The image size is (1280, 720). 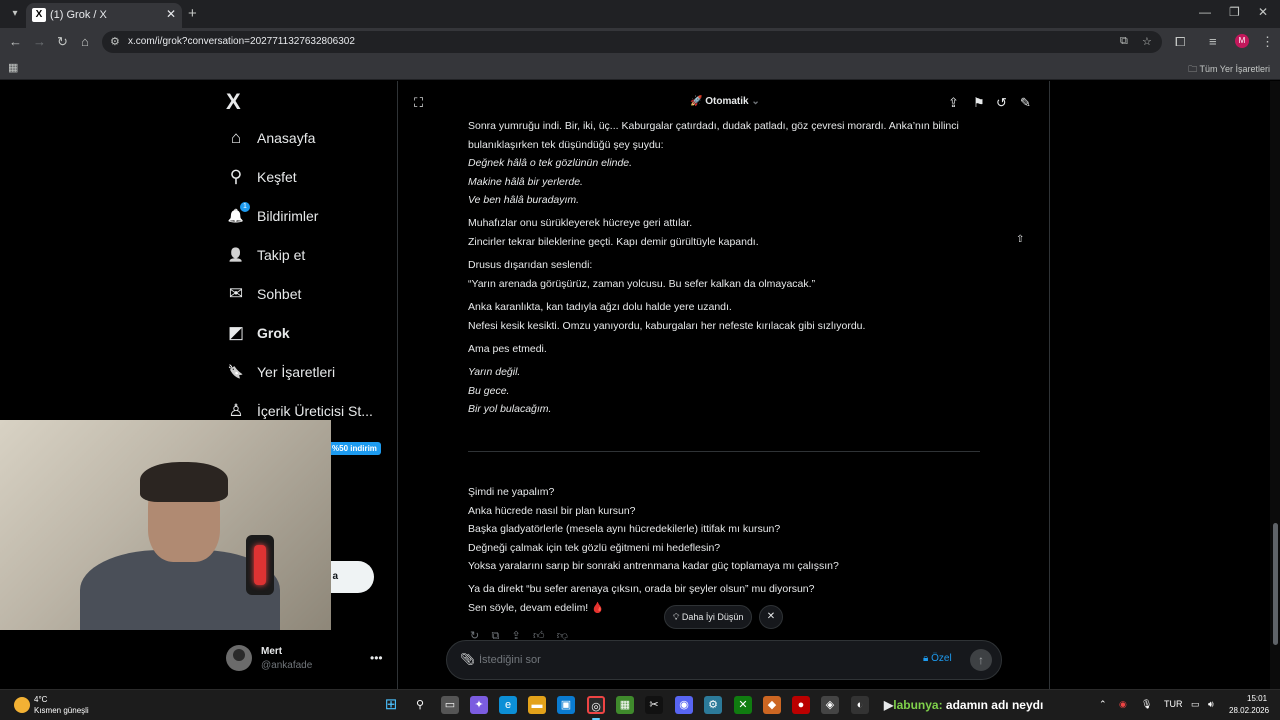 What do you see at coordinates (1205, 12) in the screenshot?
I see `minimize-icon: —` at bounding box center [1205, 12].